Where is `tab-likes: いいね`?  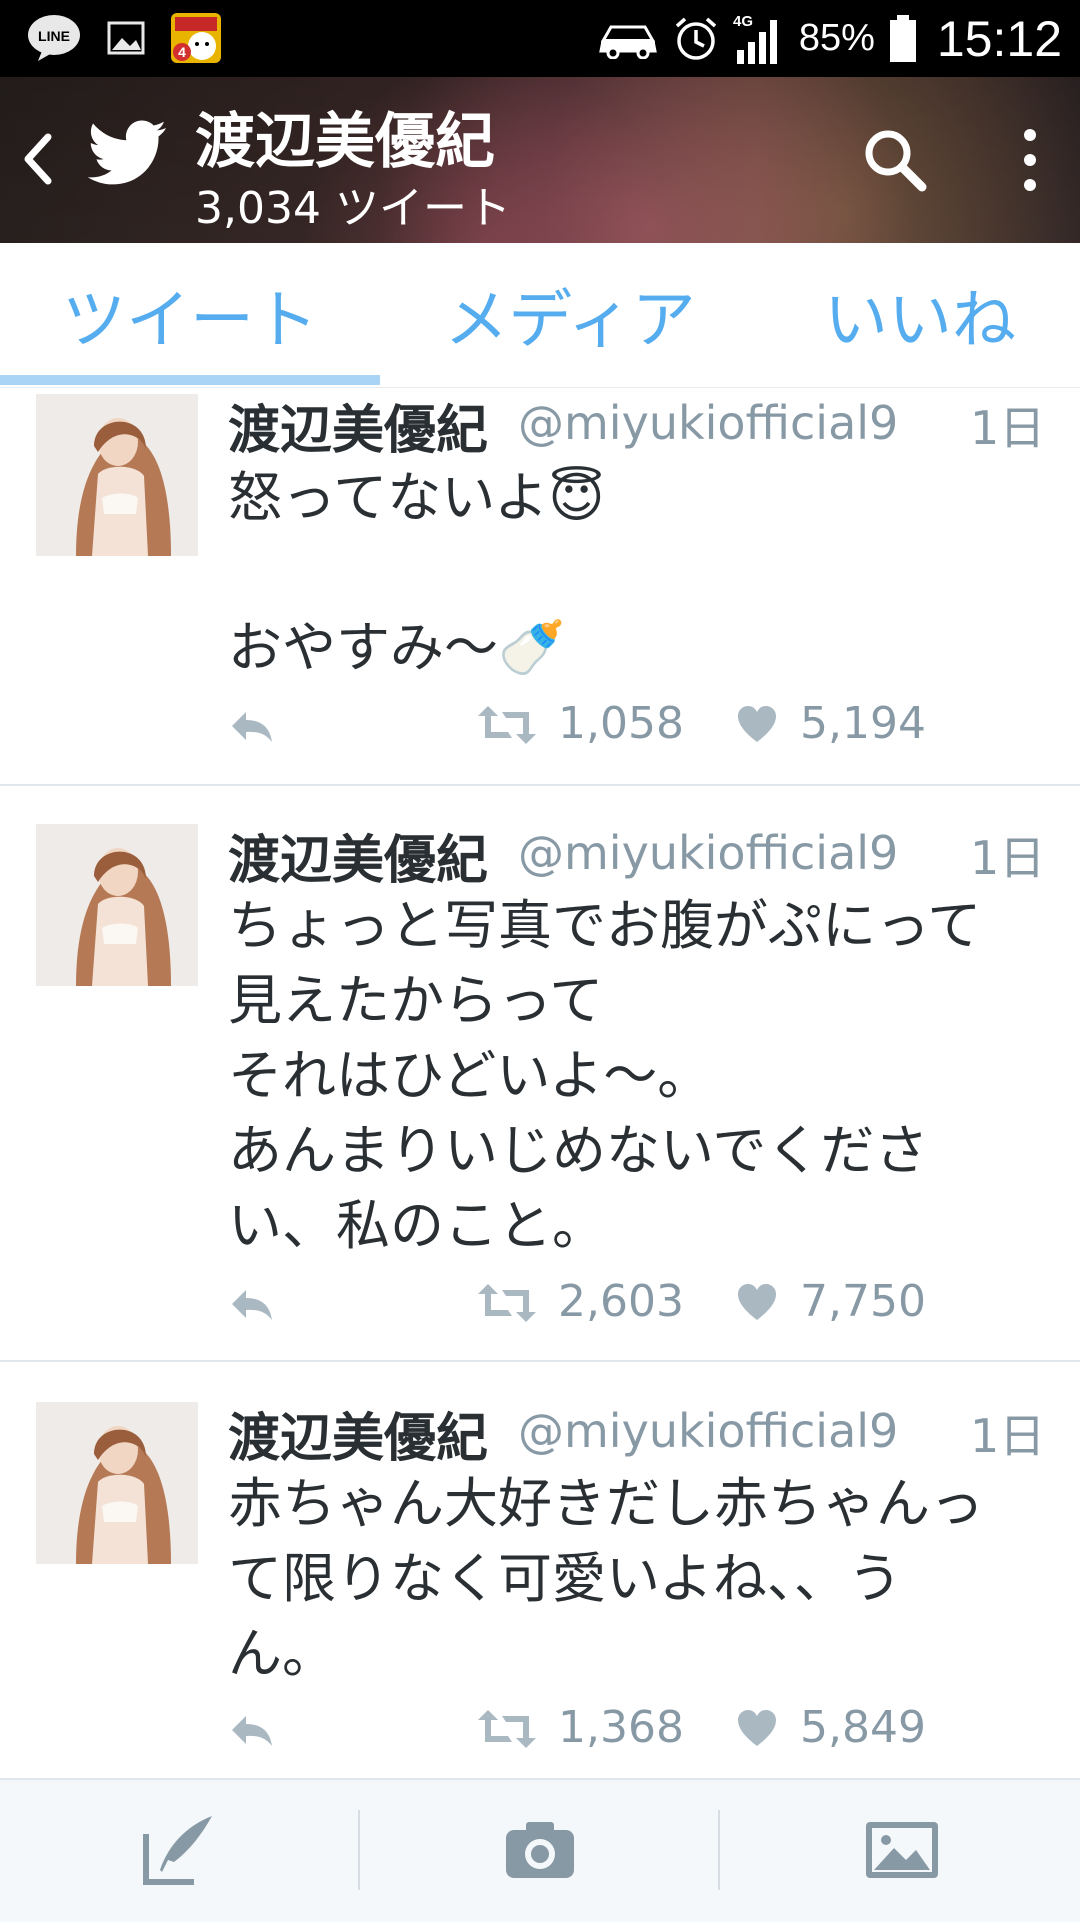 tab-likes: いいね is located at coordinates (920, 315).